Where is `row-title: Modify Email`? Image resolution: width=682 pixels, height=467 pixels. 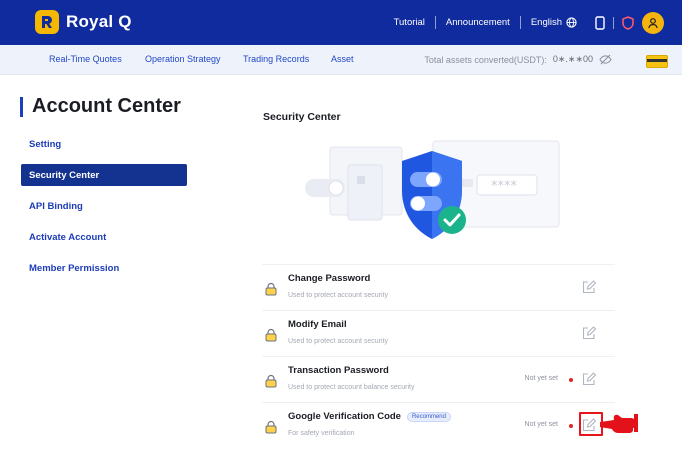
row-title: Modify Email is located at coordinates (317, 324).